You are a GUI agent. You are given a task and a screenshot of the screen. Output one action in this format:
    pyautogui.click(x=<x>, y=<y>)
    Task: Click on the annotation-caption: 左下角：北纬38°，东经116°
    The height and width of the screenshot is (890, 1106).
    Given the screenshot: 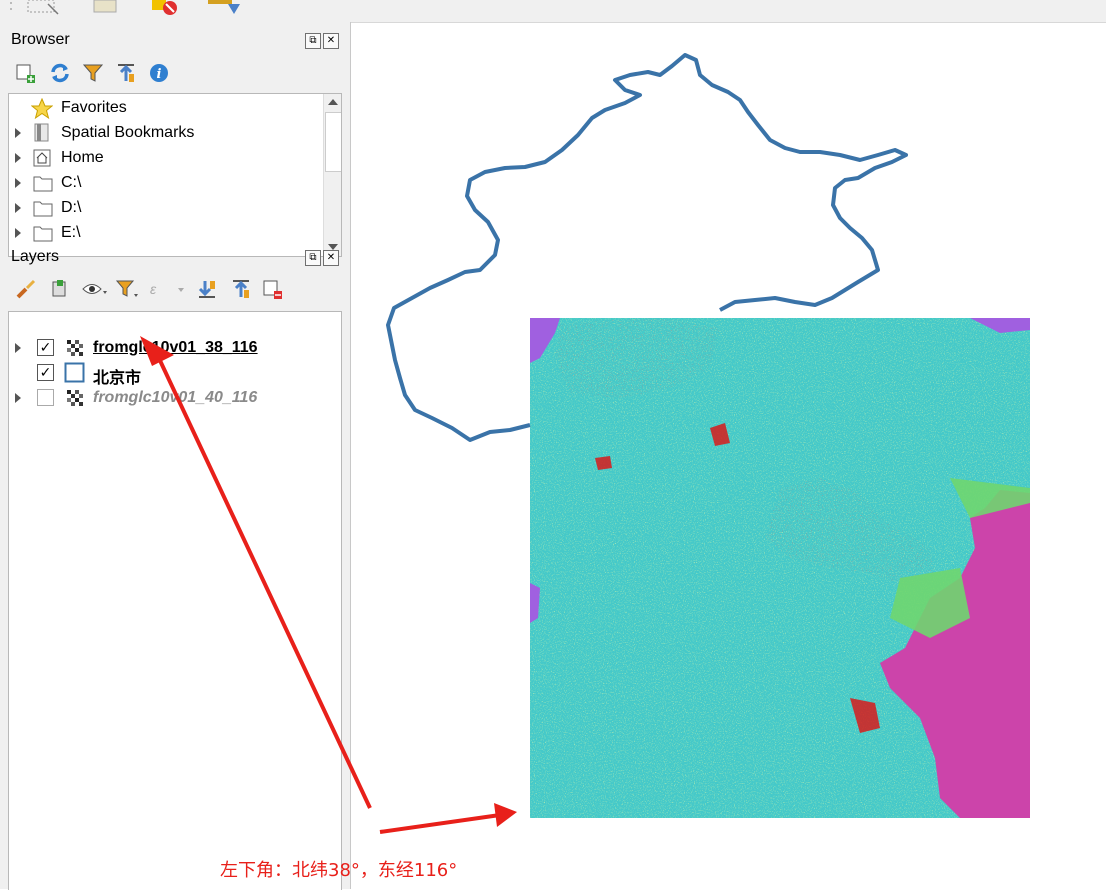 What is the action you would take?
    pyautogui.click(x=339, y=870)
    